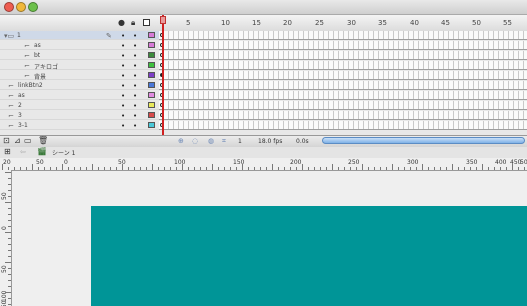 This screenshot has height=306, width=527. I want to click on layer-name: アキロゴ, so click(46, 66).